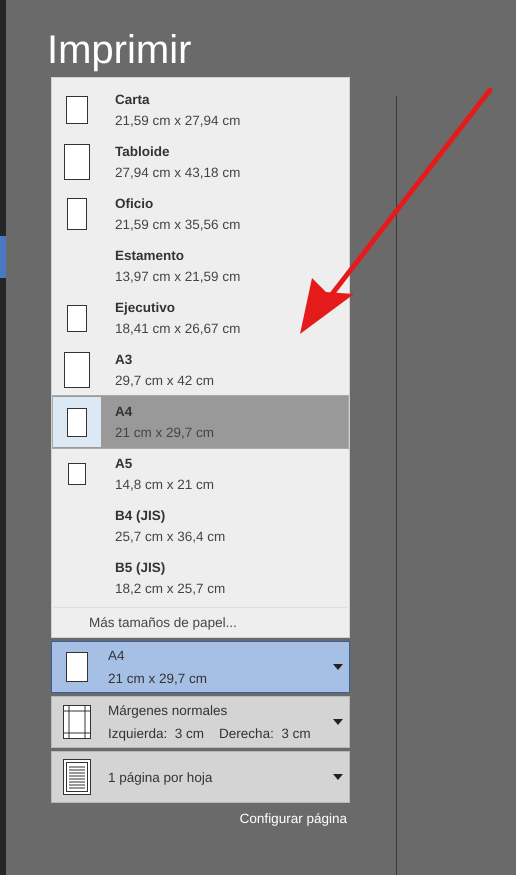 This screenshot has width=516, height=875. Describe the element at coordinates (150, 255) in the screenshot. I see `paper-name: Estamento` at that location.